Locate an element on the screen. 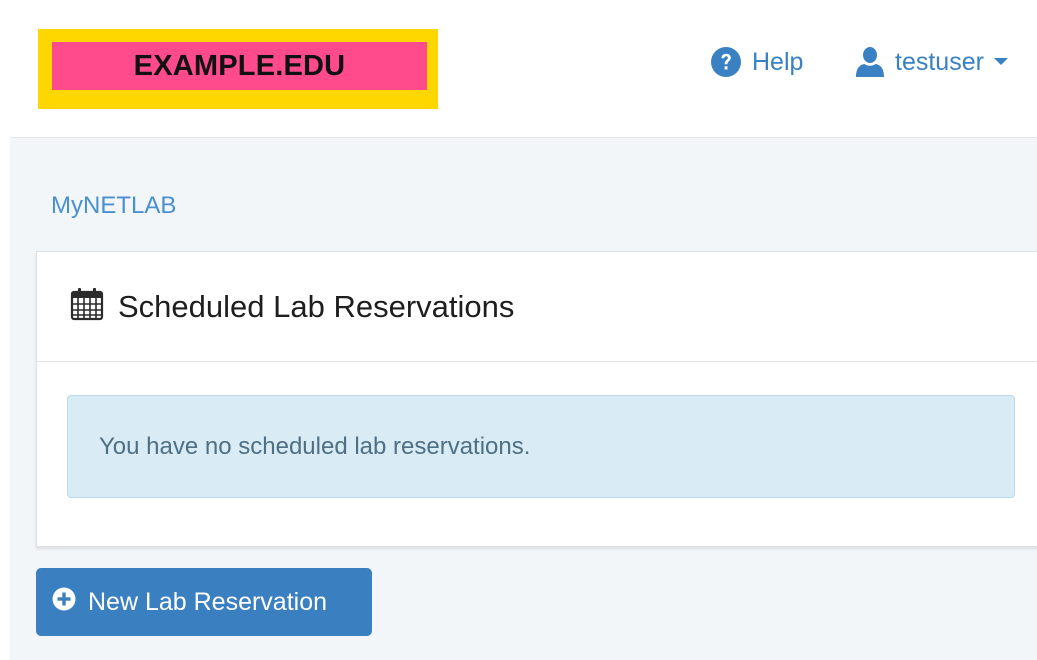 This screenshot has width=1037, height=660. question-circle-icon is located at coordinates (726, 62).